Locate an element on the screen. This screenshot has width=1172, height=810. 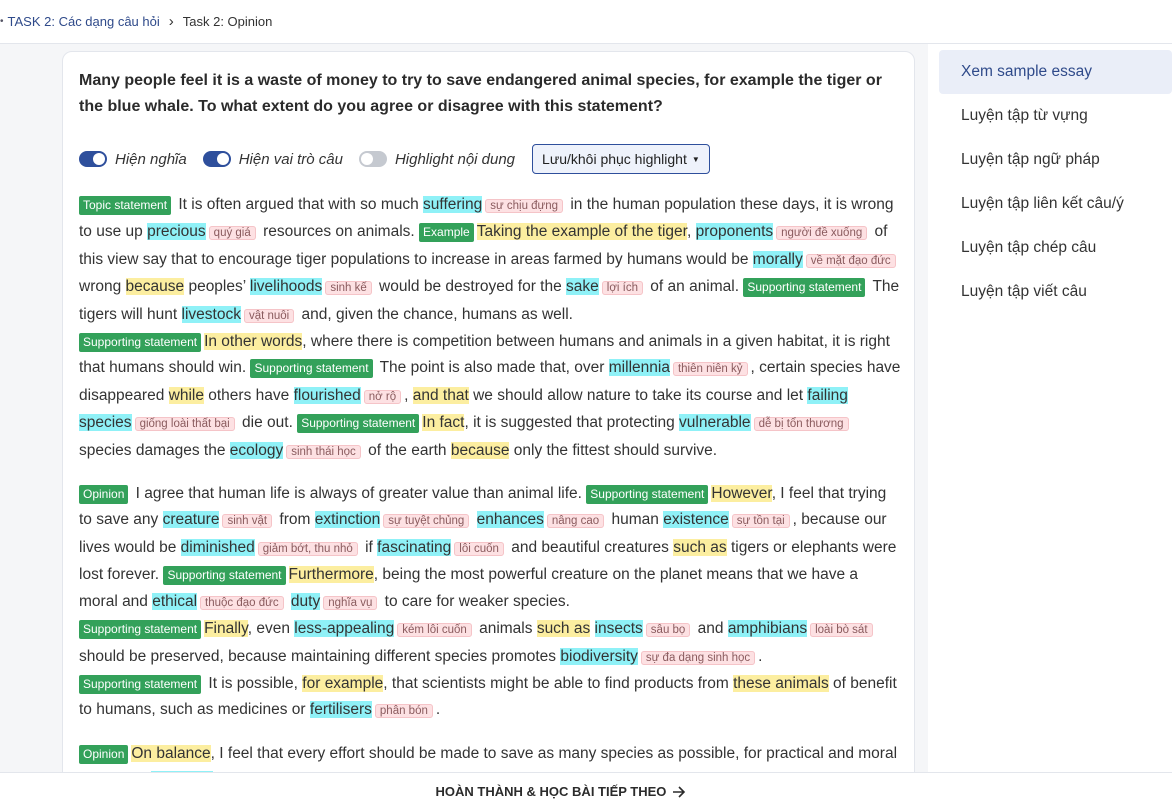
essay-text: , even is located at coordinates (271, 629).